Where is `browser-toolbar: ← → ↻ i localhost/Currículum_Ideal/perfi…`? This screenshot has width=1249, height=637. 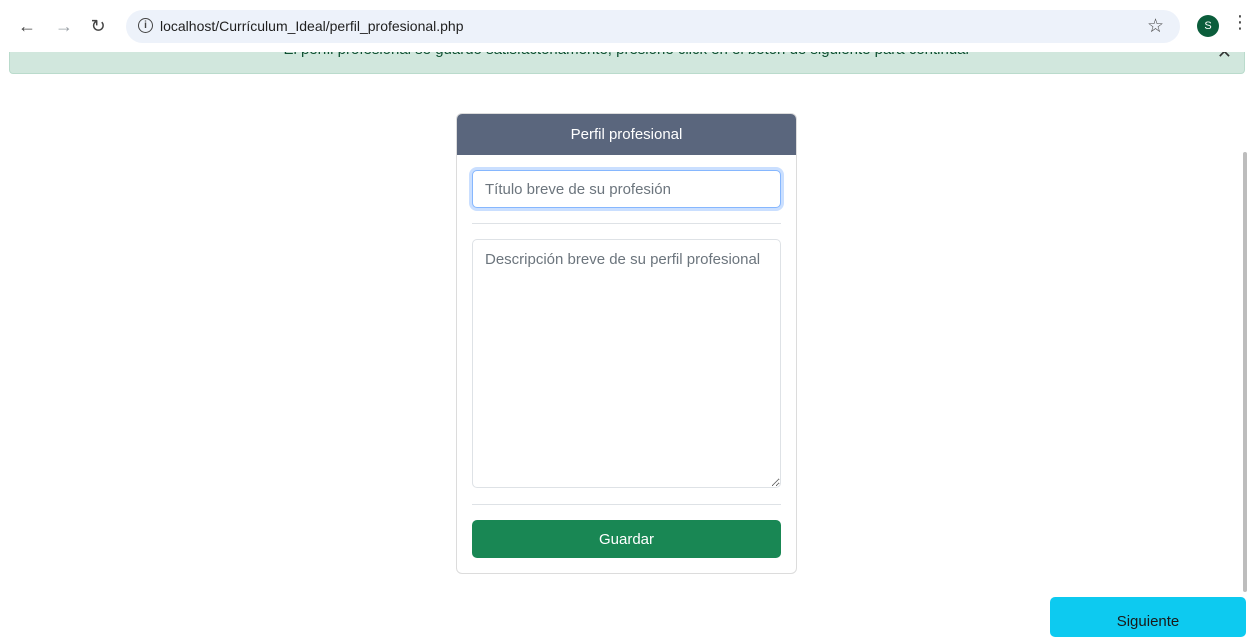 browser-toolbar: ← → ↻ i localhost/Currículum_Ideal/perfi… is located at coordinates (624, 26).